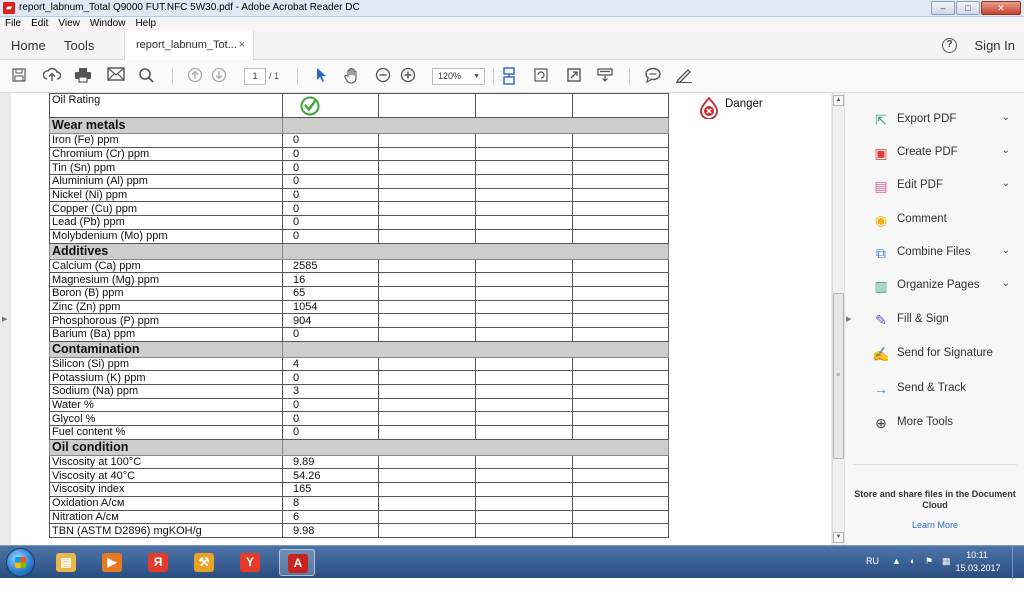 The image size is (1024, 612). Describe the element at coordinates (947, 390) in the screenshot. I see `tool-send-track: → Send & Track` at that location.